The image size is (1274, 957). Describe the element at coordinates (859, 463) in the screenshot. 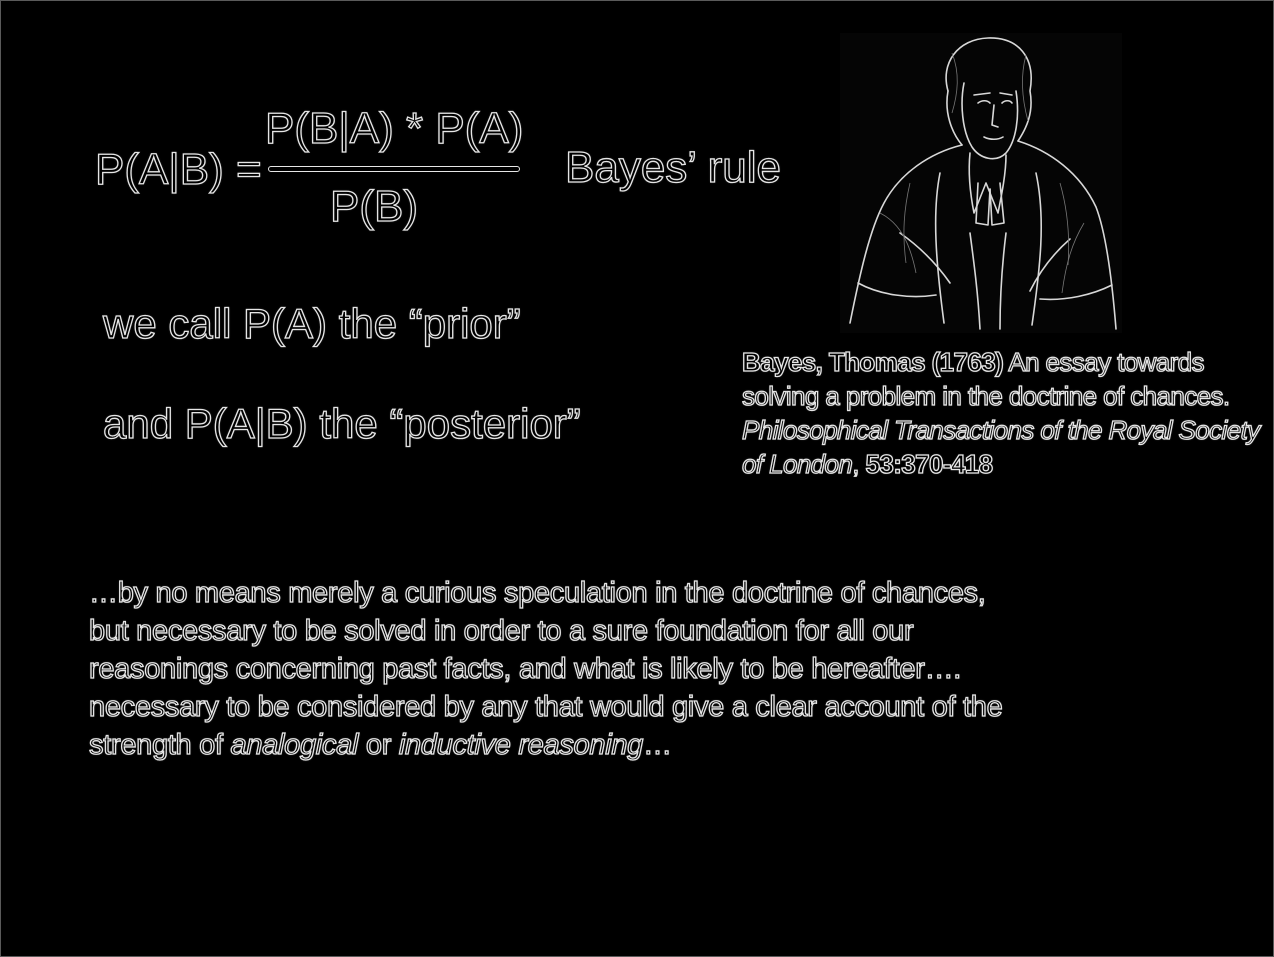

I see `citation-sep: ,` at that location.